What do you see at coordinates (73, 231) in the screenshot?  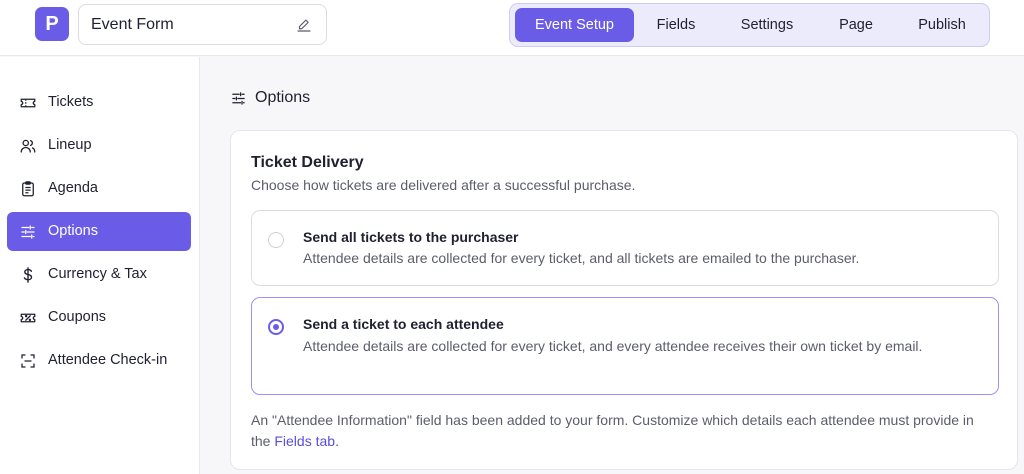 I see `sidebar-item-label: Options` at bounding box center [73, 231].